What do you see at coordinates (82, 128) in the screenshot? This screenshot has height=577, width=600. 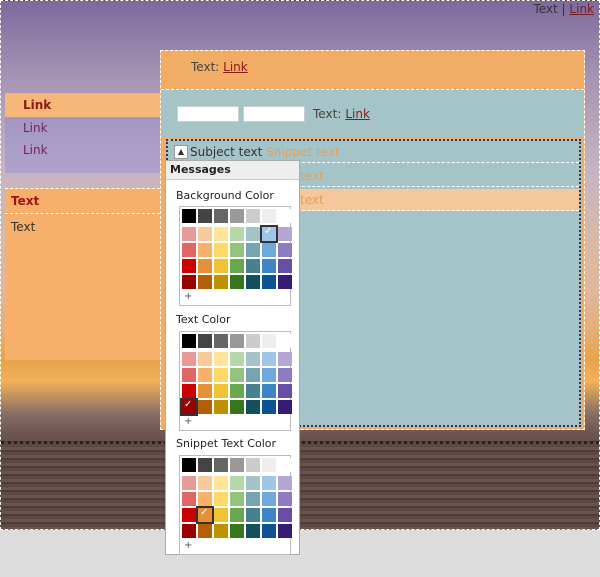 I see `sidebar-link-1: Link` at bounding box center [82, 128].